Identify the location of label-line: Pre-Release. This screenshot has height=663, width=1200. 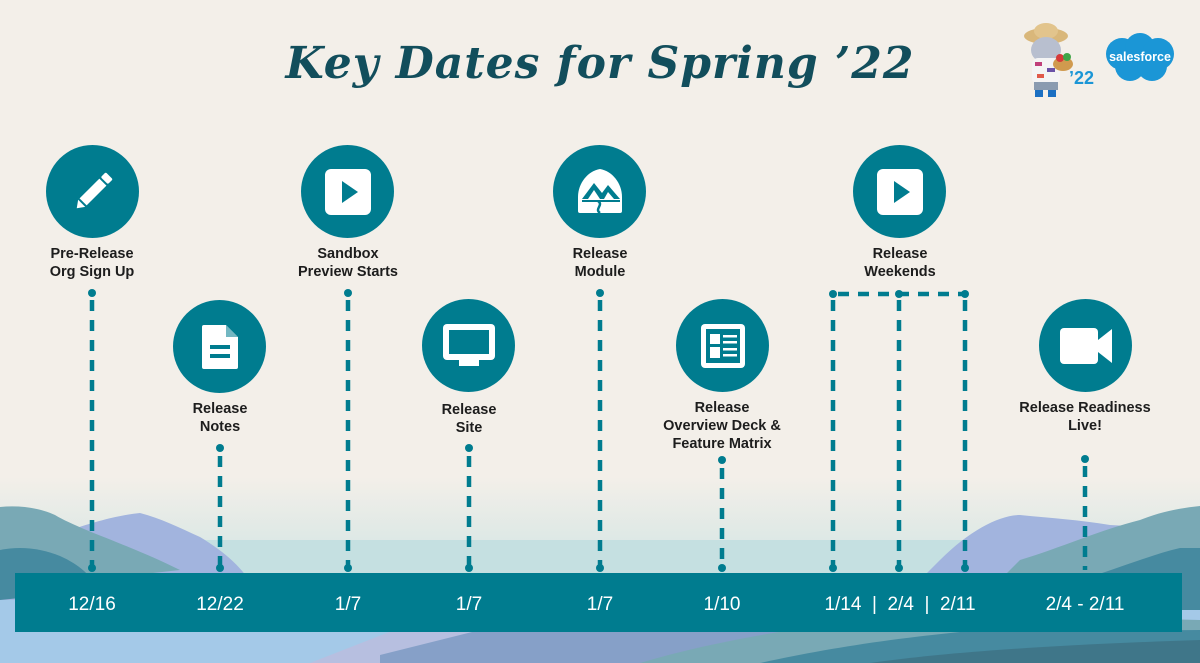
(92, 254).